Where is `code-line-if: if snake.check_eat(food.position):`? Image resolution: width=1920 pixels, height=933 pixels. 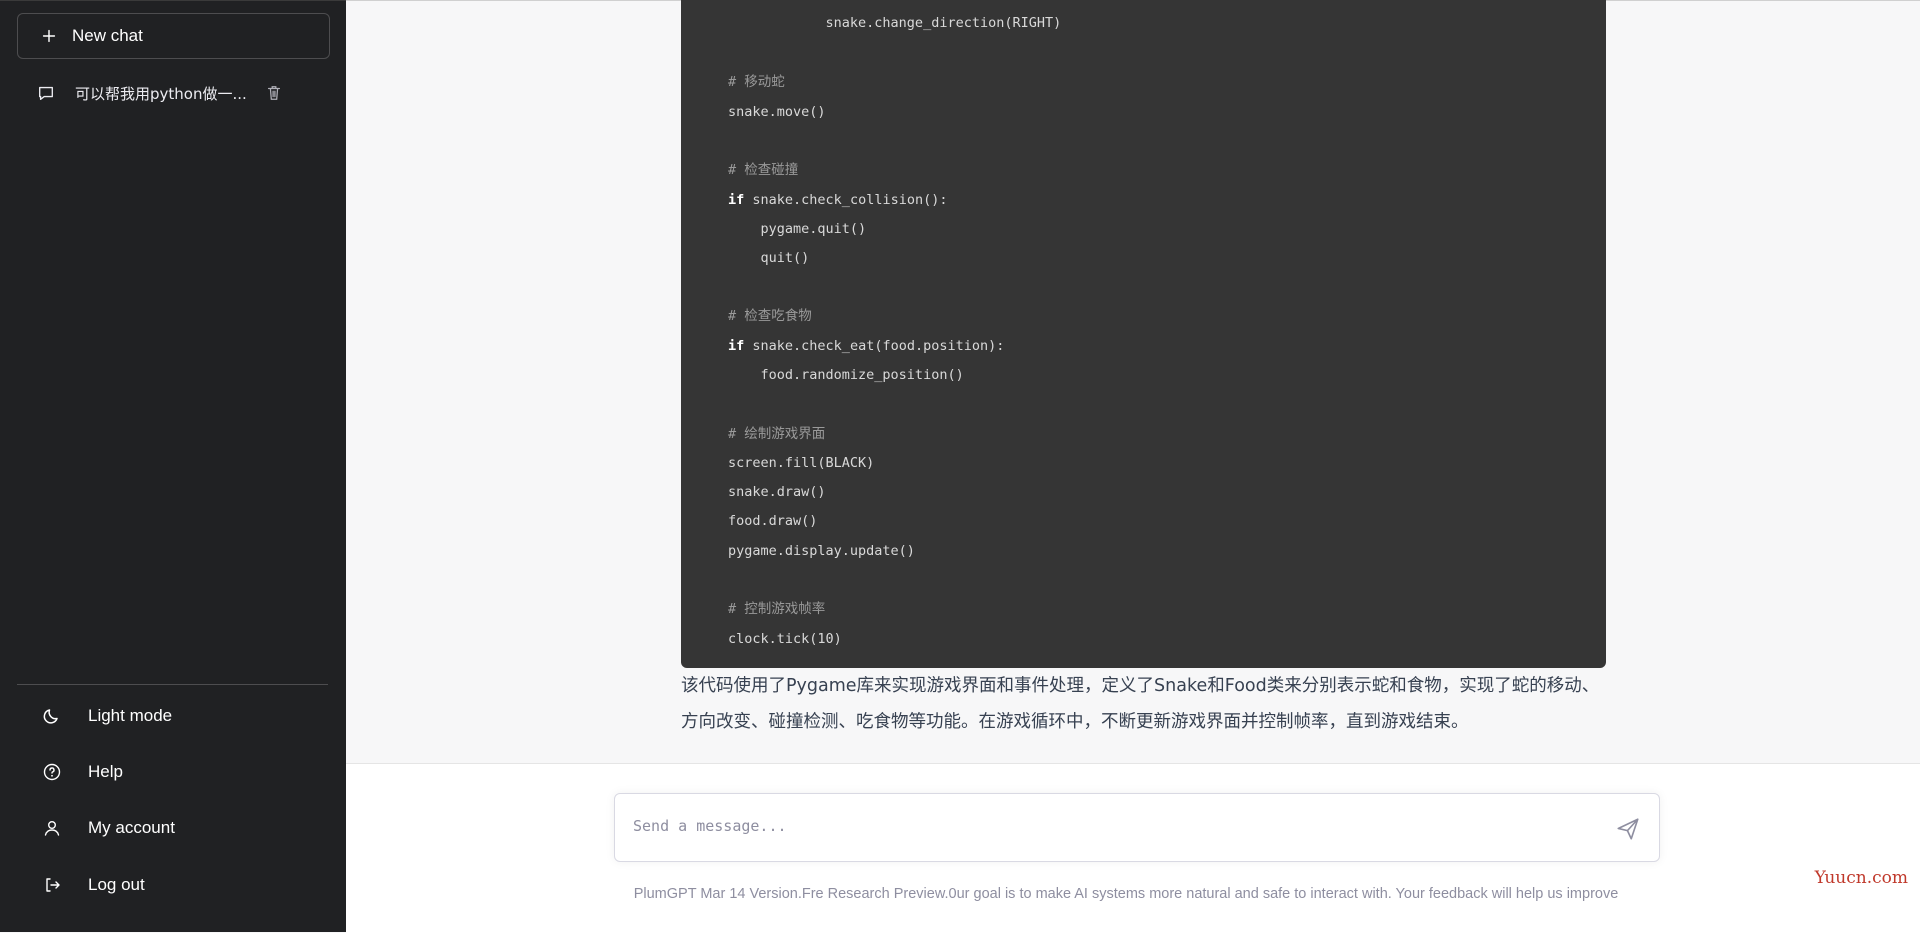
code-line-if: if snake.check_eat(food.position): is located at coordinates (866, 346).